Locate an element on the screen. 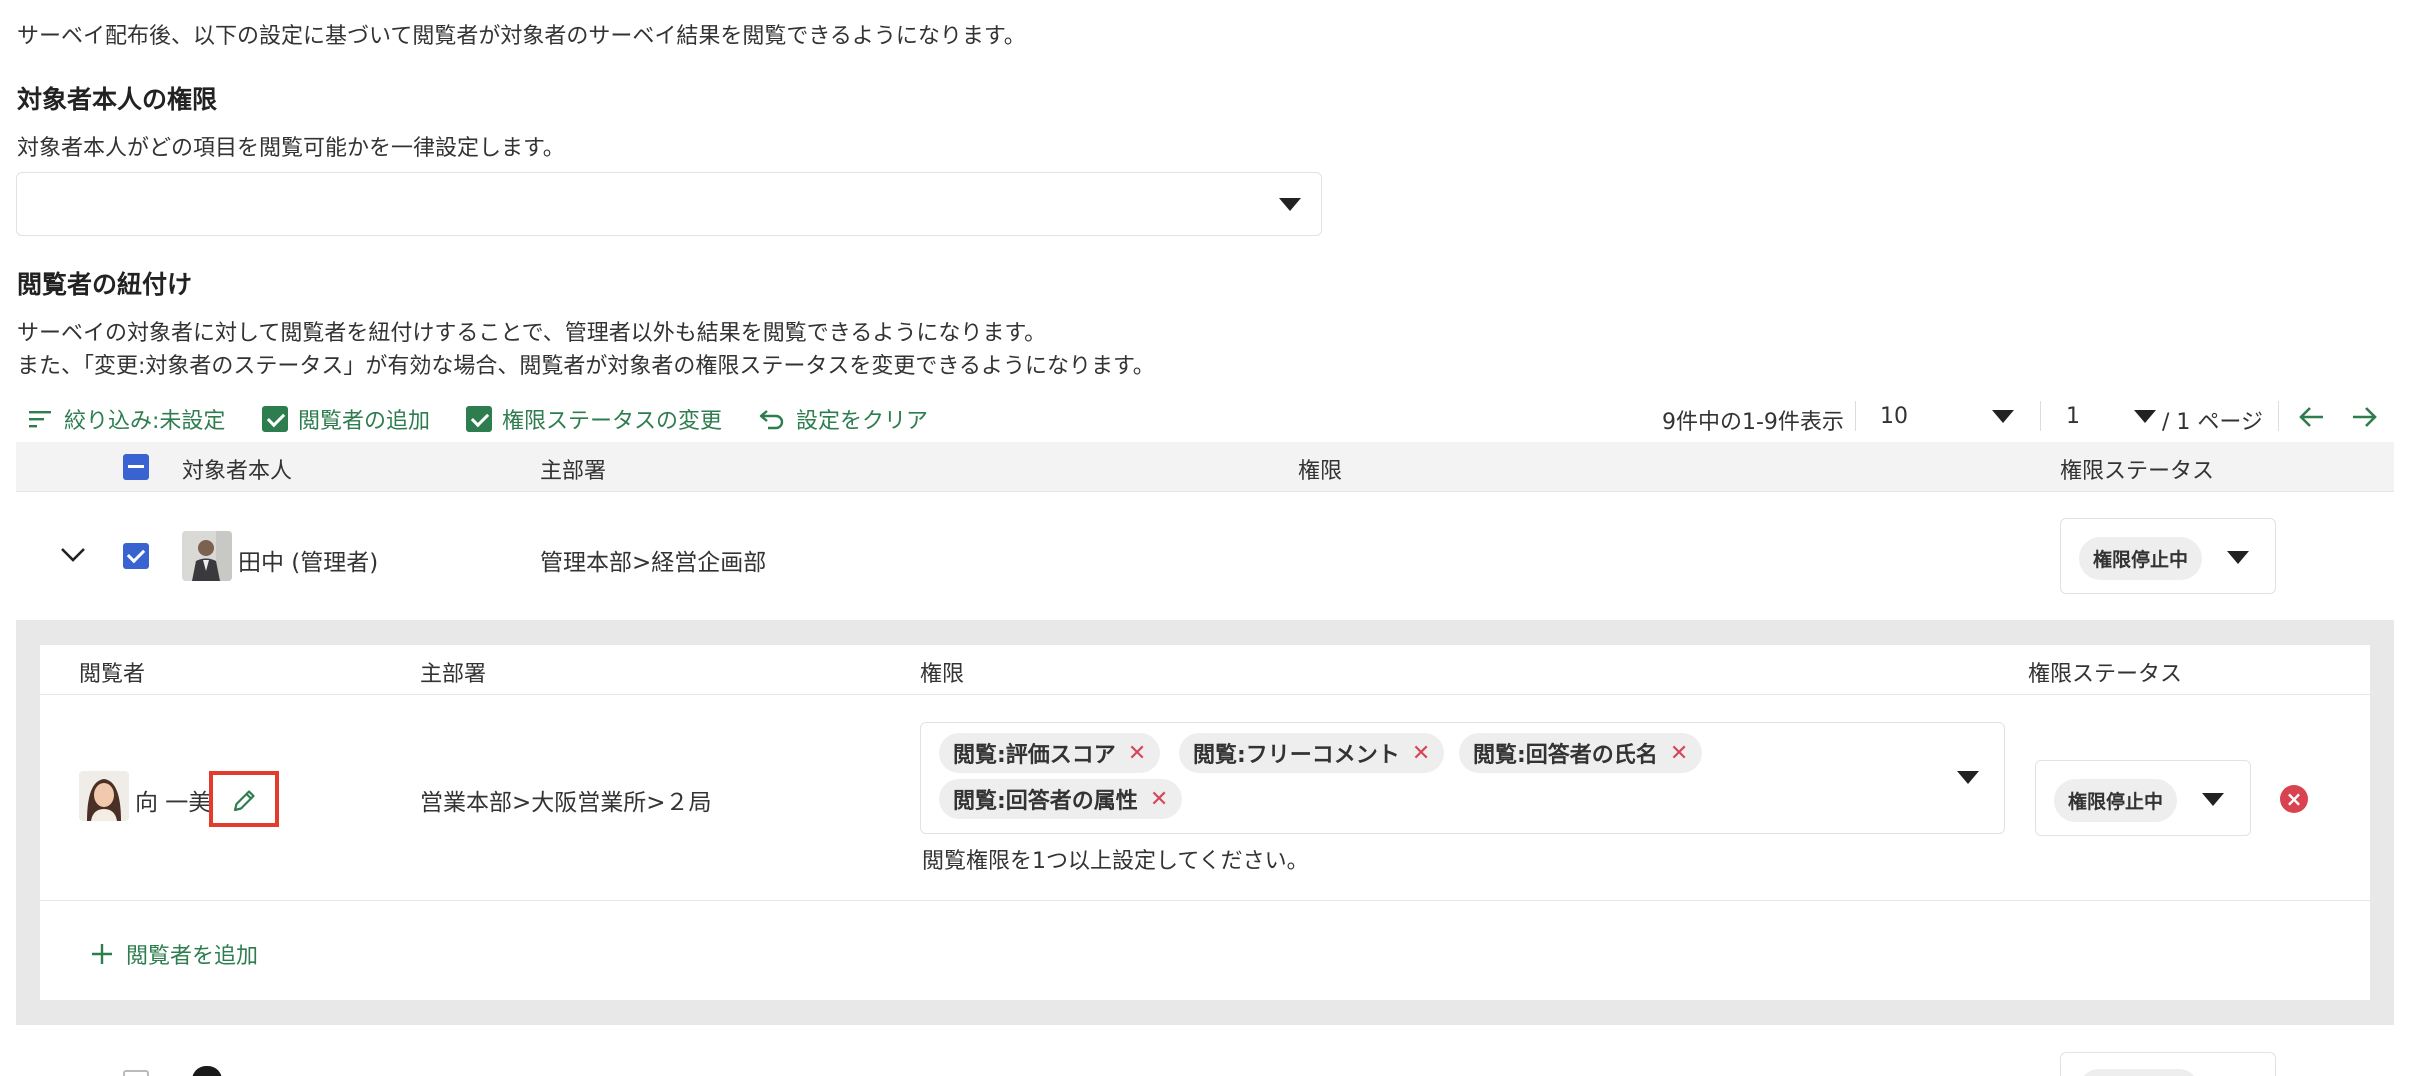  add-viewer-link: 閲覧者を追加 is located at coordinates (174, 954).